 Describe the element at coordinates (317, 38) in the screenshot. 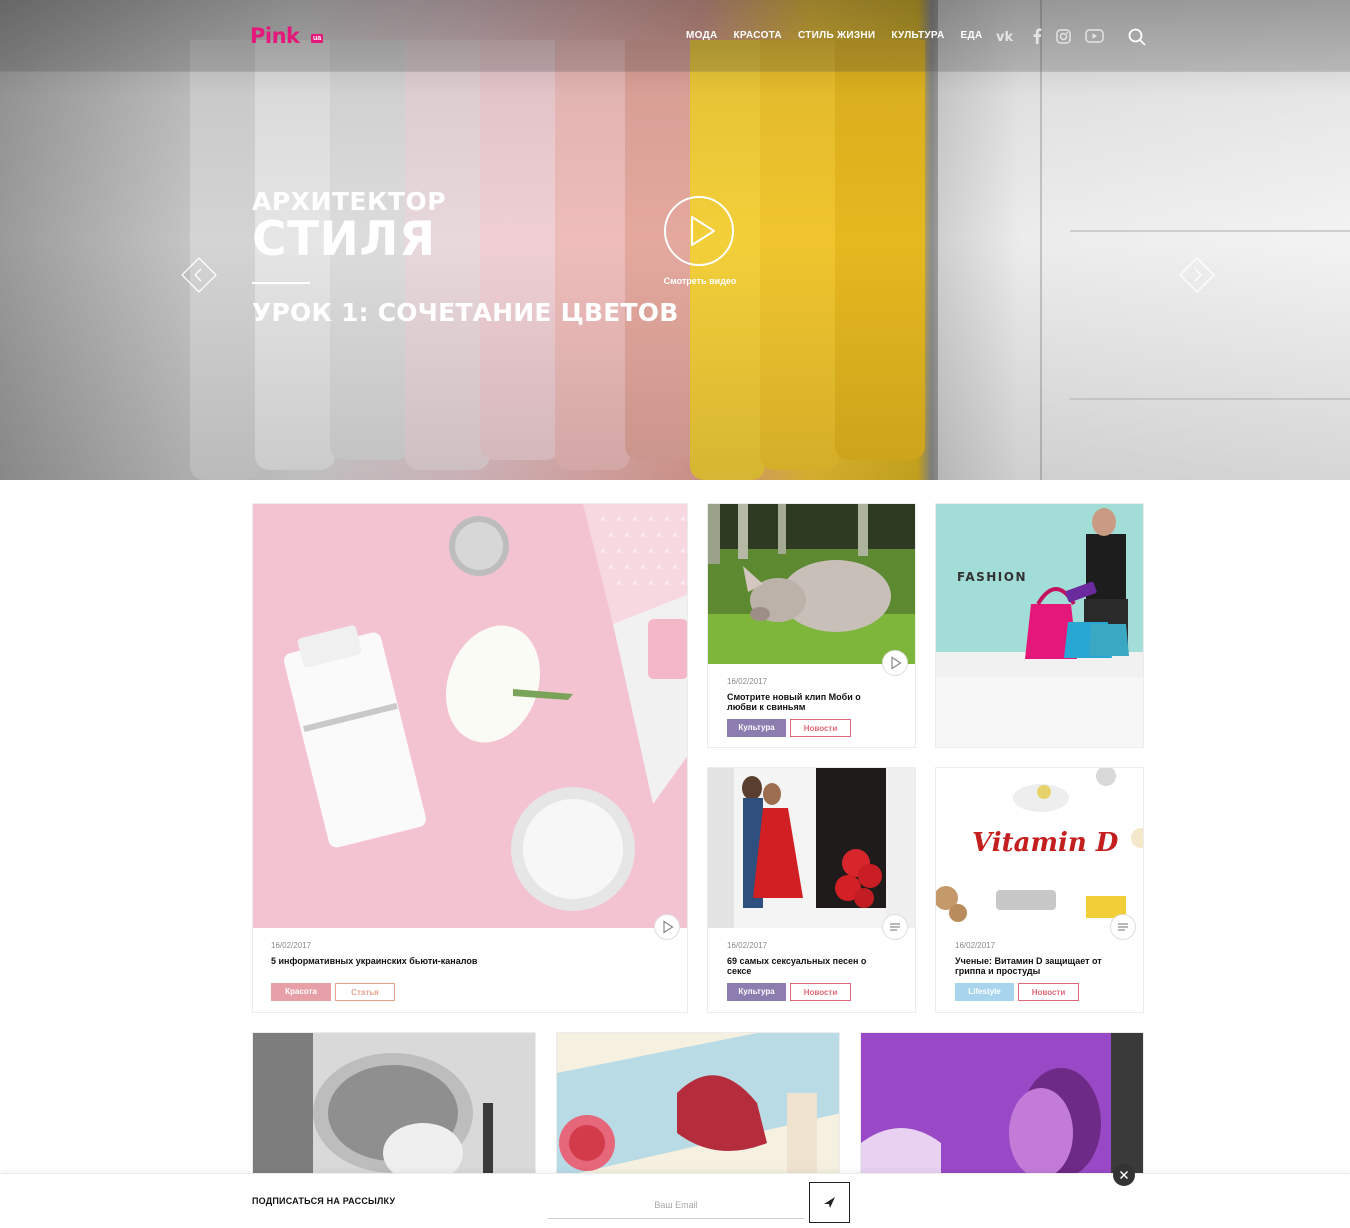

I see `site-logo-suffix: ua` at that location.